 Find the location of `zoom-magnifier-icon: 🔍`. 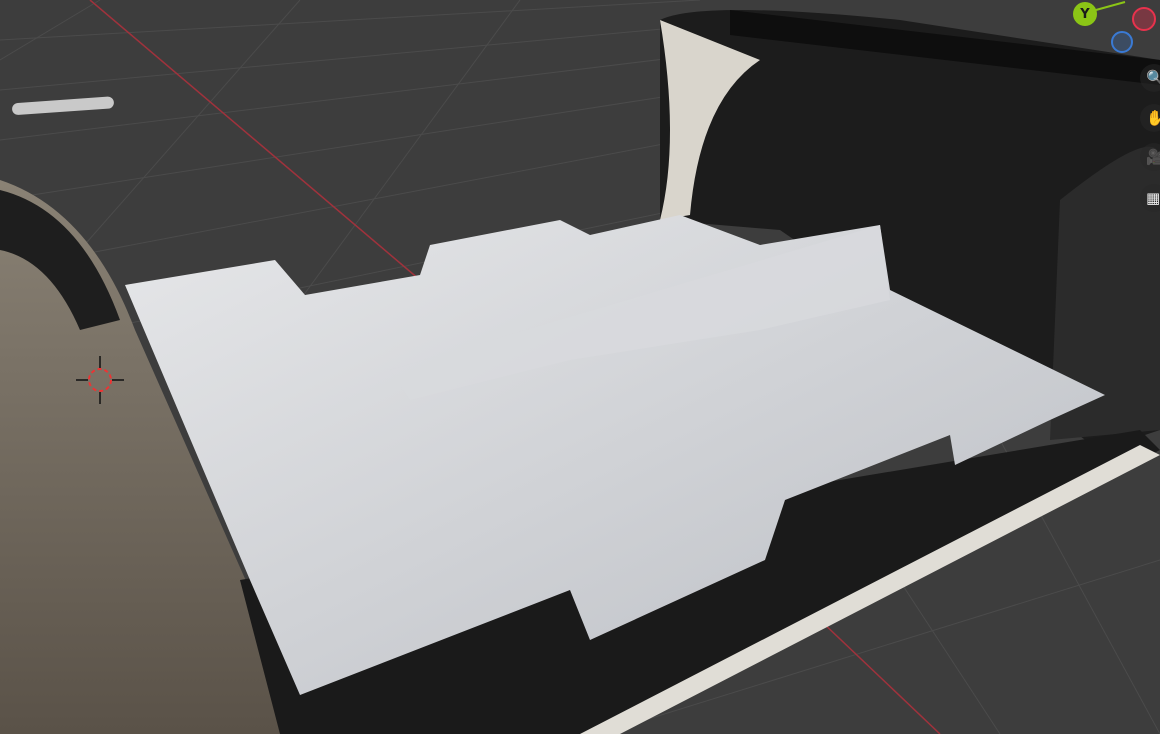

zoom-magnifier-icon: 🔍 is located at coordinates (1150, 78).